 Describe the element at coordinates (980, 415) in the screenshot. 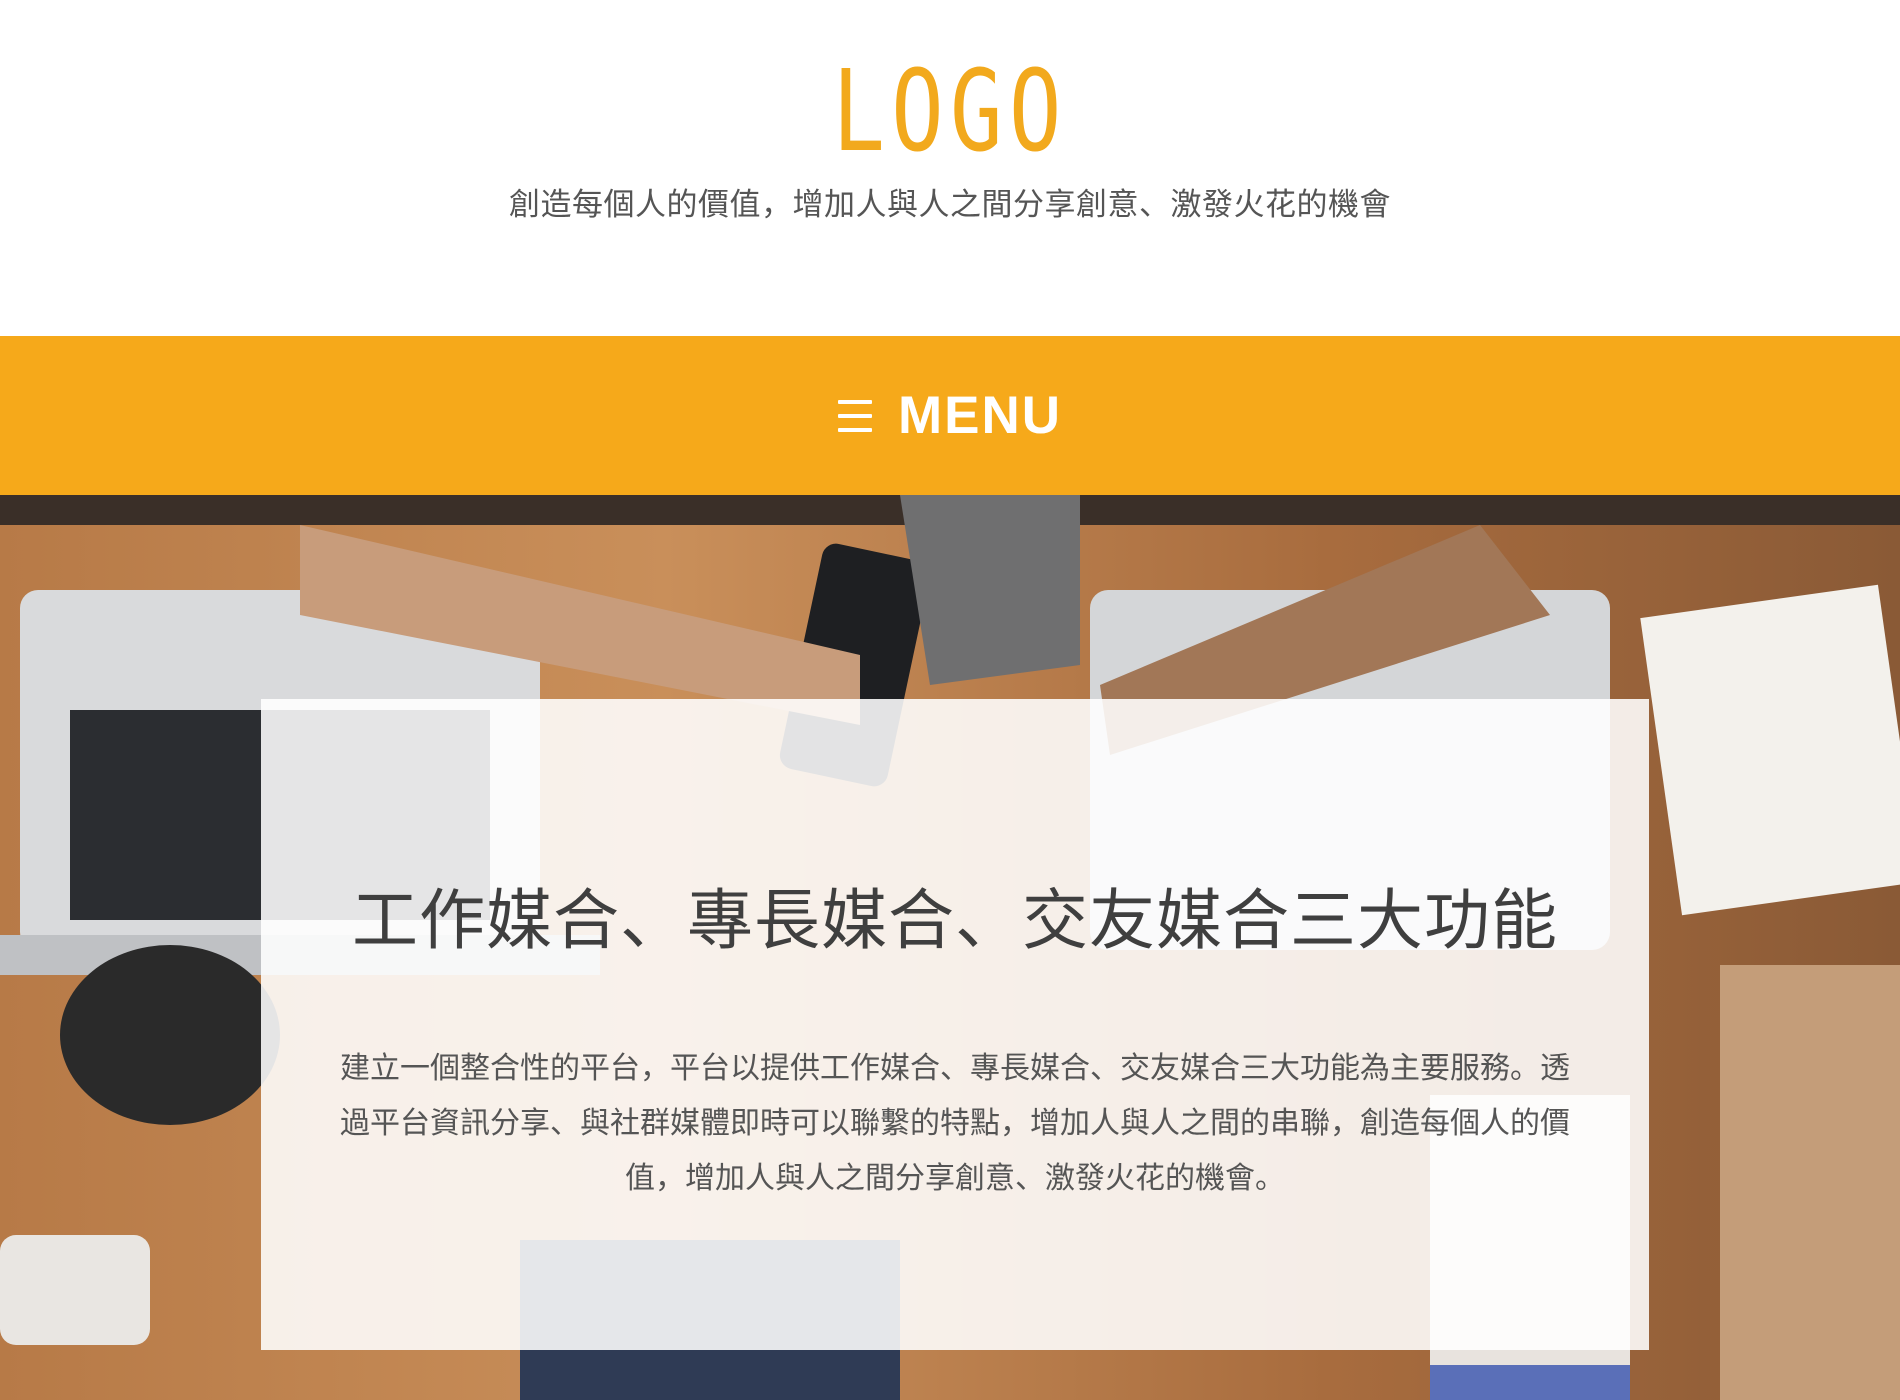

I see `menu-label: MENU` at that location.